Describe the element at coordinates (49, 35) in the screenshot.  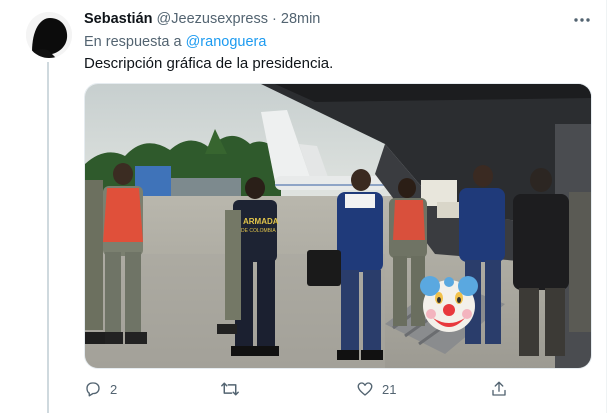
I see `avatar` at that location.